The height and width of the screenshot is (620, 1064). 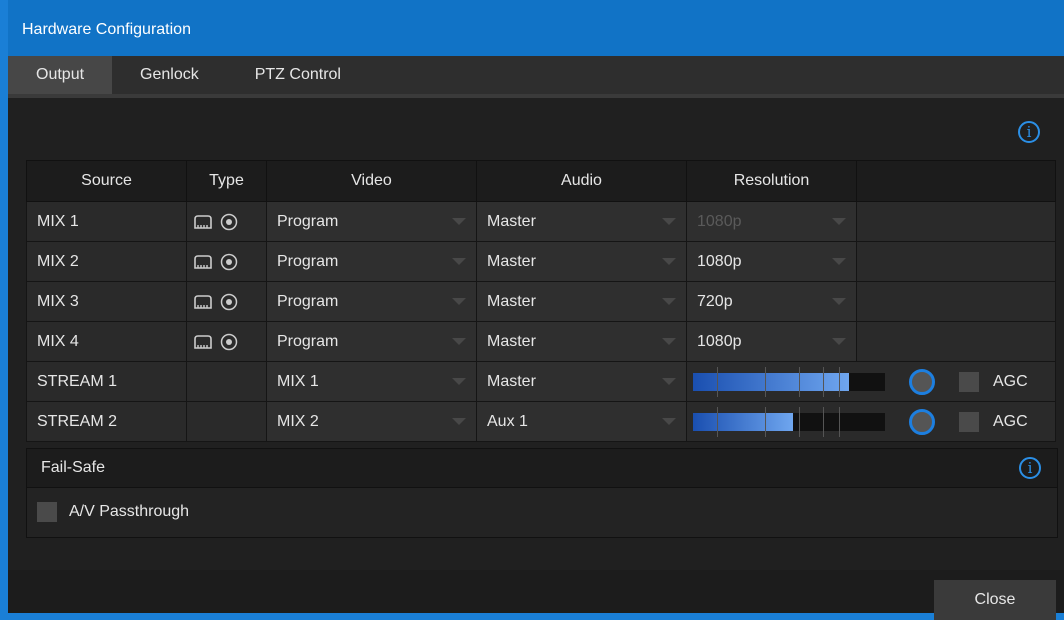 I want to click on table-row: MIX 1 Program Master 1080p, so click(x=541, y=221).